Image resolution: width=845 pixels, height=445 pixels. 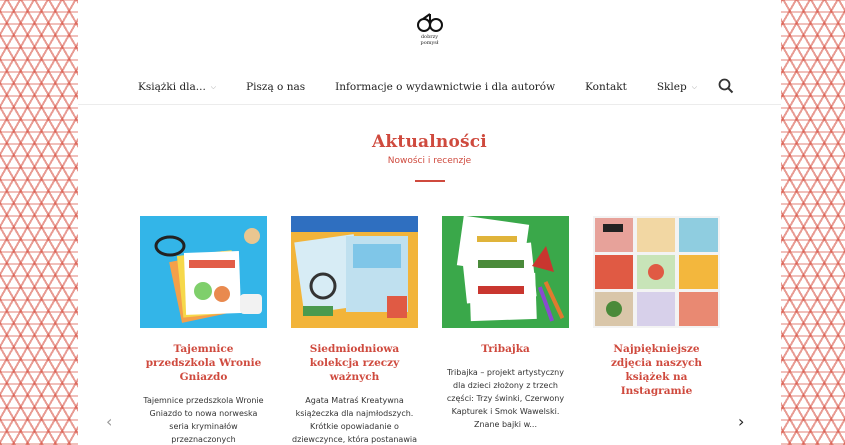 I want to click on news-card-title: Tribajka, so click(x=505, y=349).